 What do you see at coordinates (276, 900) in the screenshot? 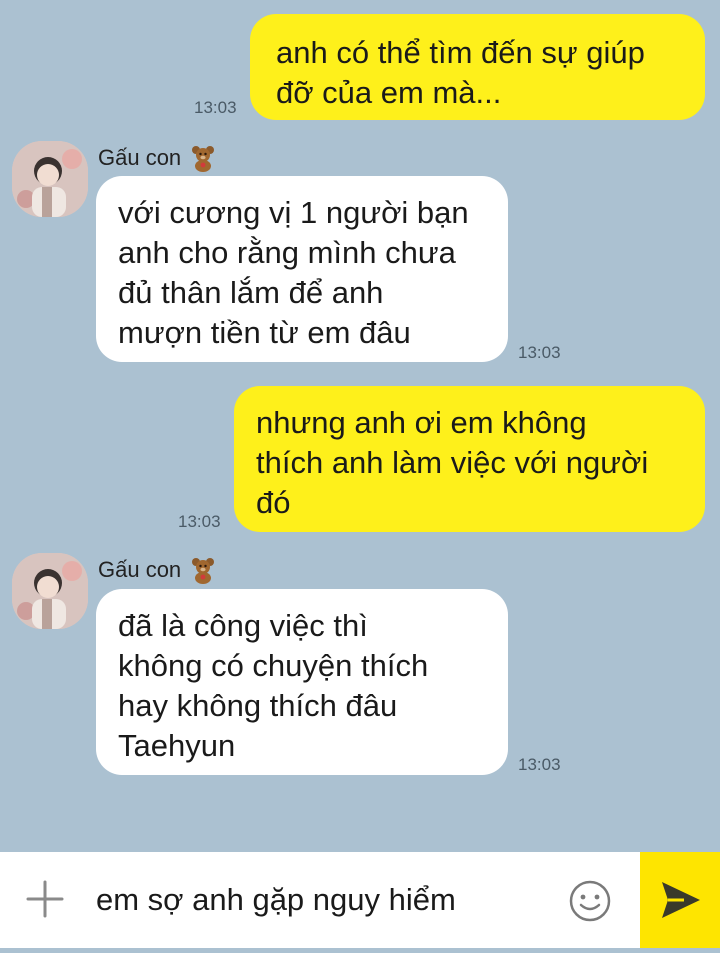
I see `message-input: em sợ anh gặp nguy hiểm` at bounding box center [276, 900].